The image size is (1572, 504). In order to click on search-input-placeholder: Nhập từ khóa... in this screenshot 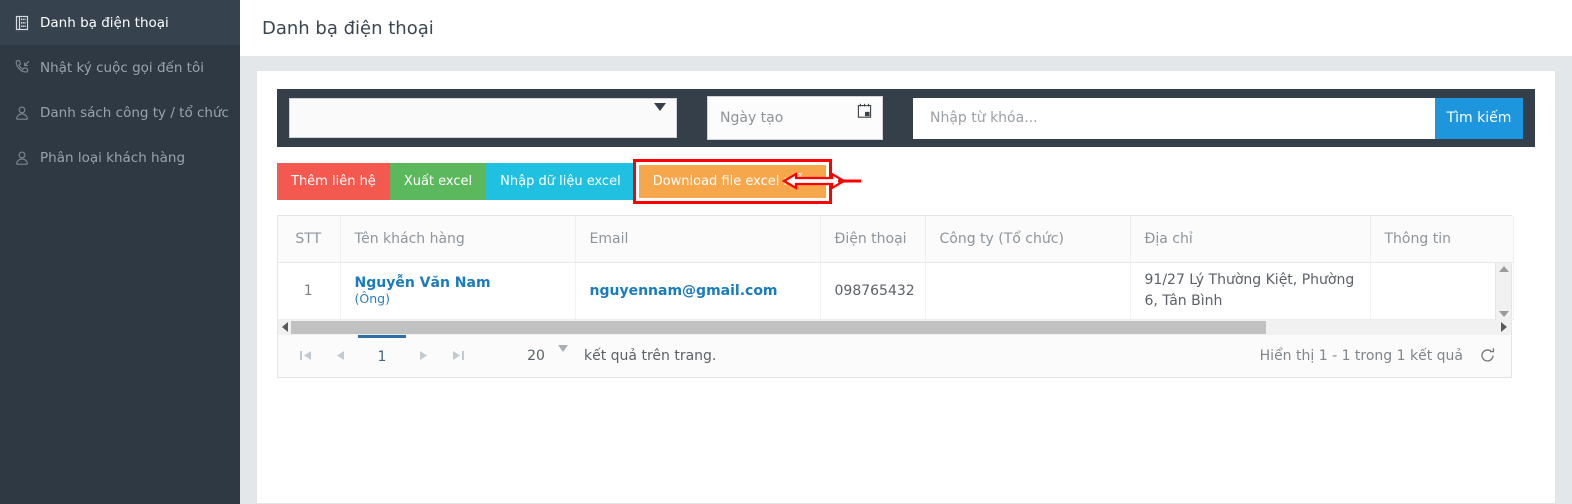, I will do `click(984, 118)`.